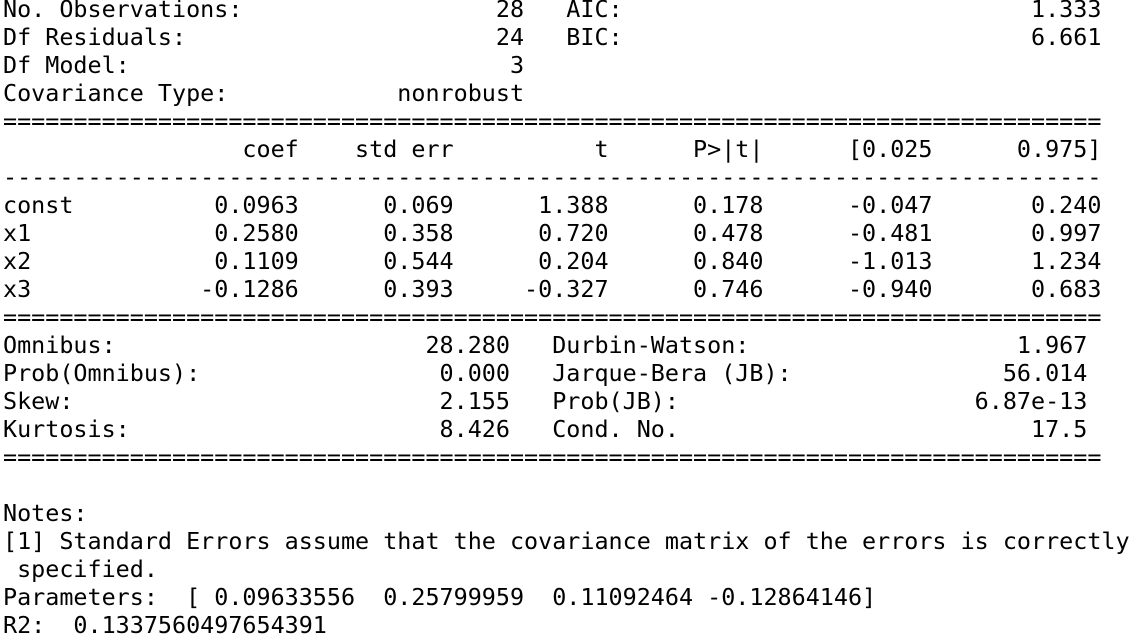 The width and height of the screenshot is (1130, 639). Describe the element at coordinates (545, 401) in the screenshot. I see `diagnostics-row-skew: Skew: 2.155 Prob(JB): 6.87e-13` at that location.